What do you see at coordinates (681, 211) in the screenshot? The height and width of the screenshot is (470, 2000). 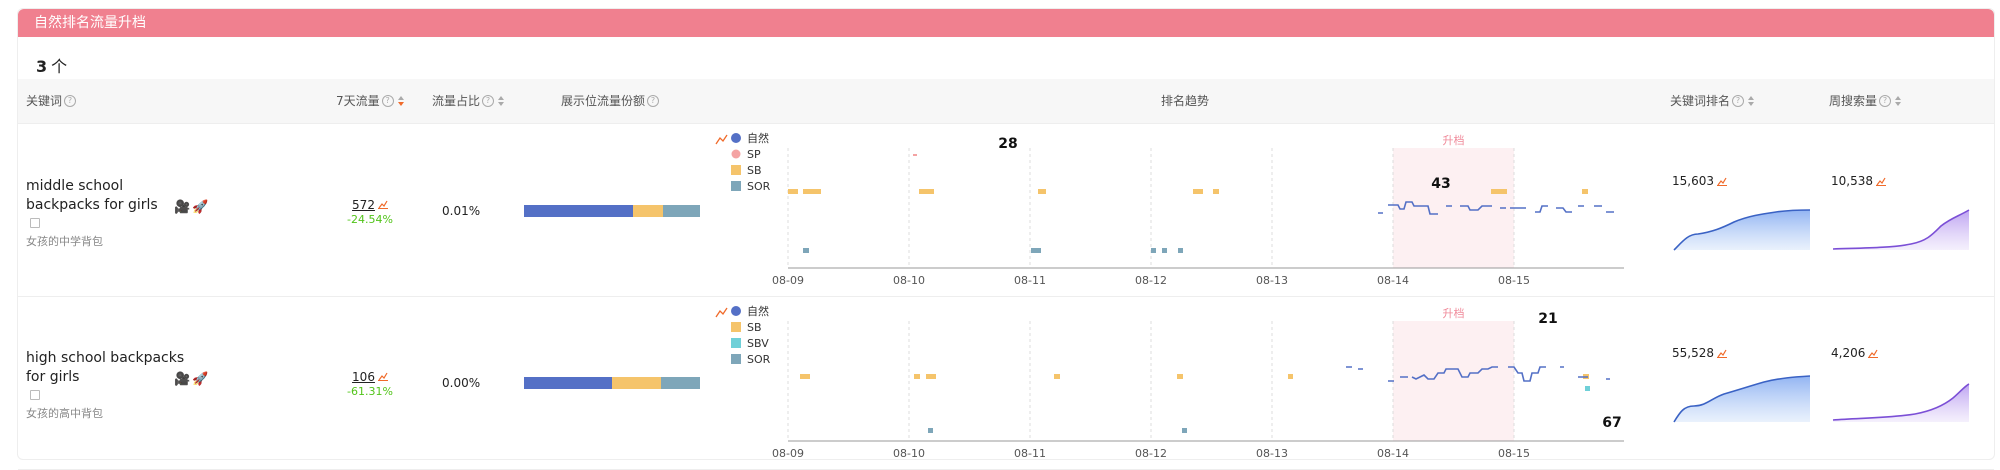 I see `sor-segment` at bounding box center [681, 211].